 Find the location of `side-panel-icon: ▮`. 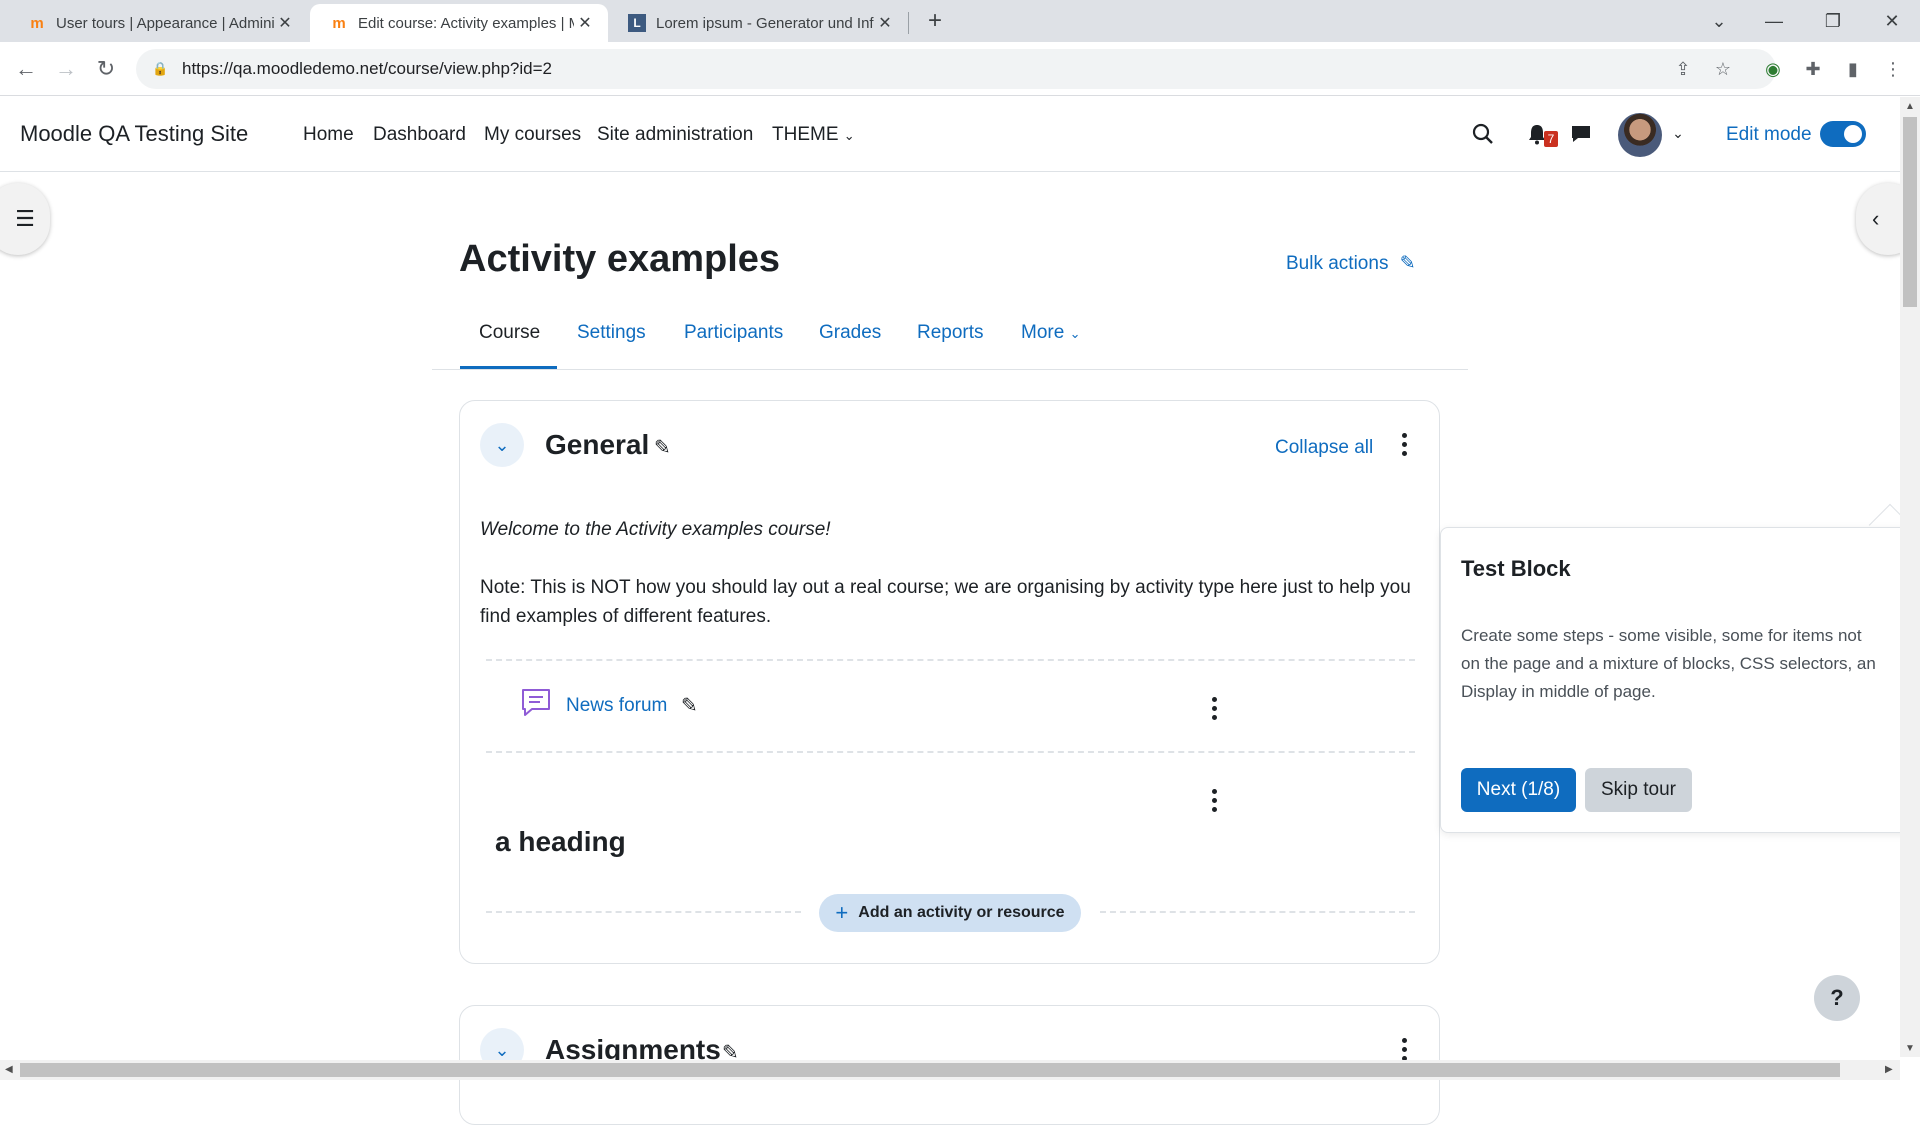

side-panel-icon: ▮ is located at coordinates (1853, 69).